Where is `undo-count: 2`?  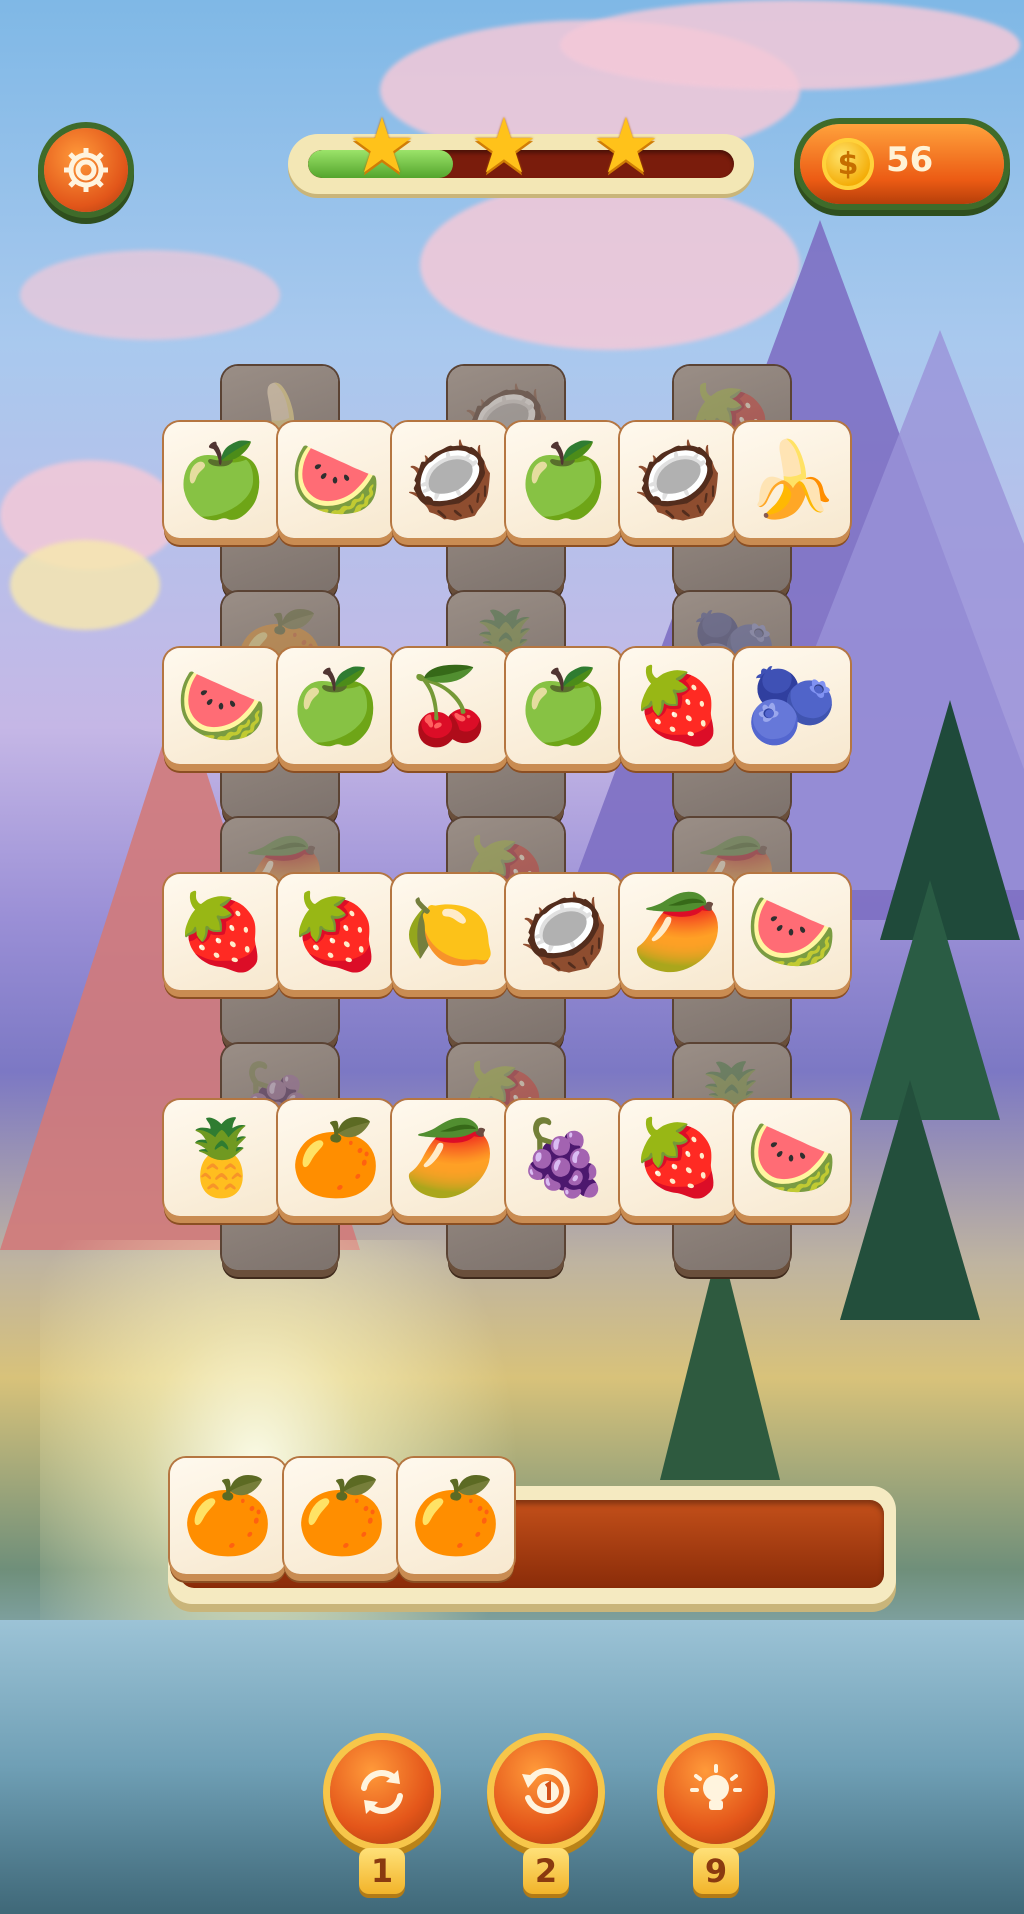 undo-count: 2 is located at coordinates (546, 1871).